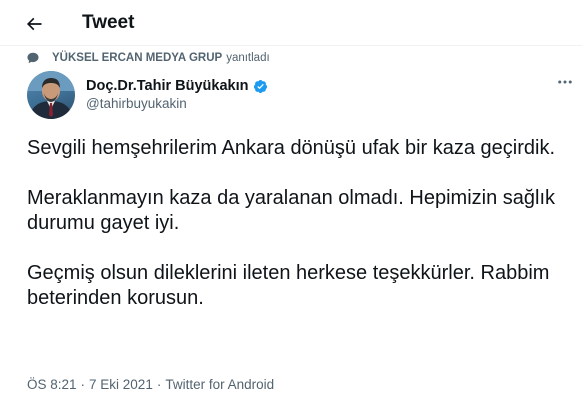  What do you see at coordinates (137, 58) in the screenshot?
I see `reply-account-name: YÜKSEL ERCAN MEDYA GRUP` at bounding box center [137, 58].